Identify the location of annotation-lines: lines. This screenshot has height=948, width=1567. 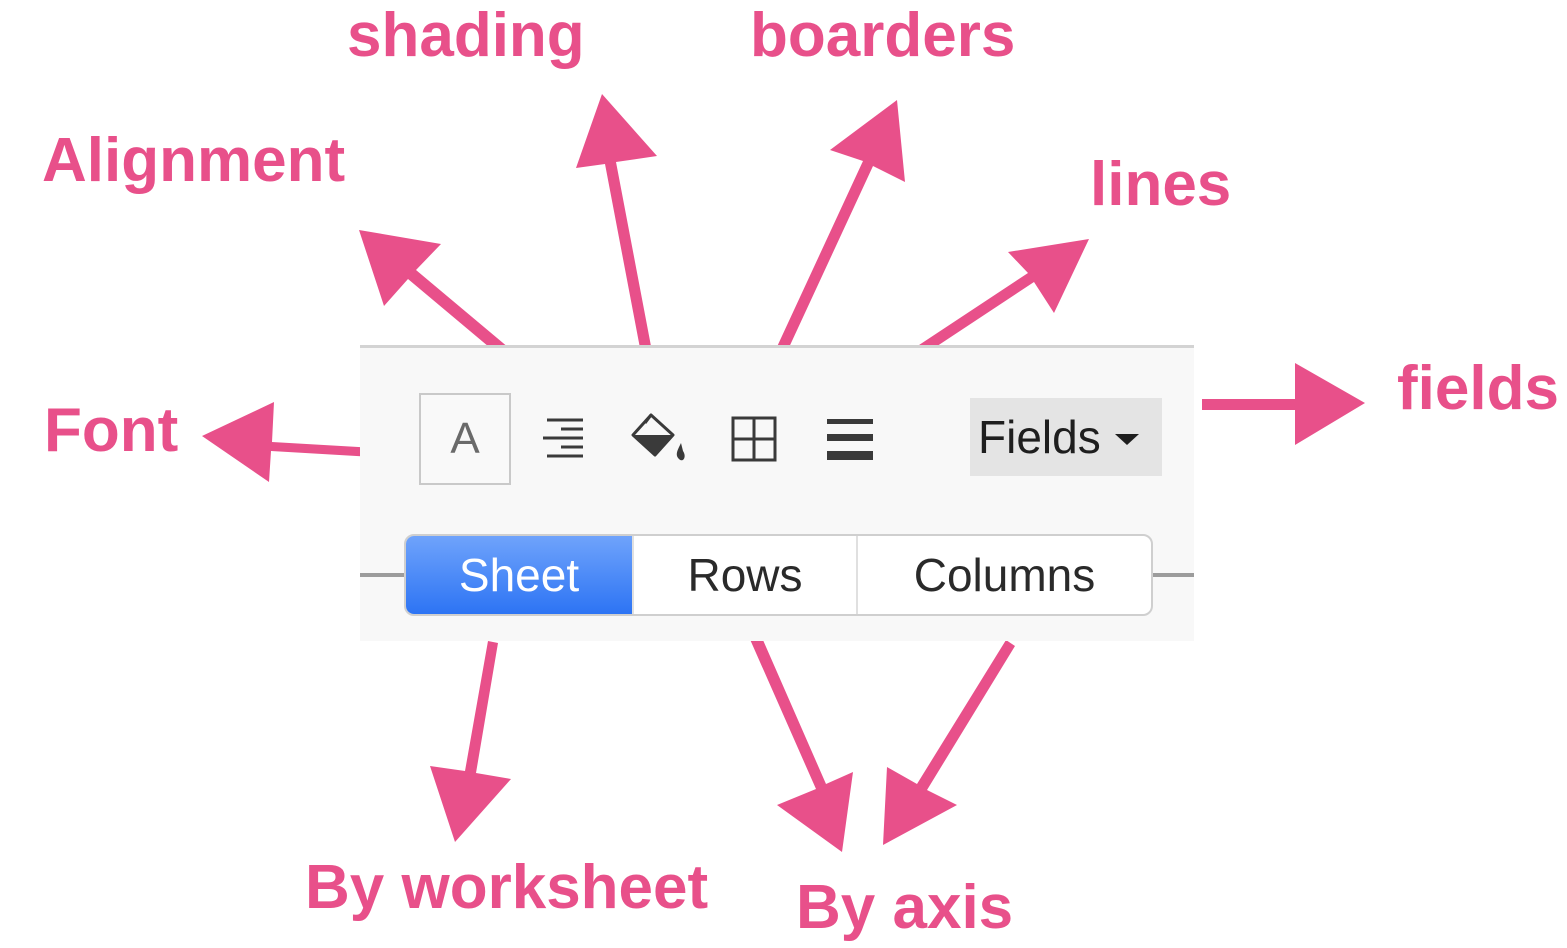
(1161, 184).